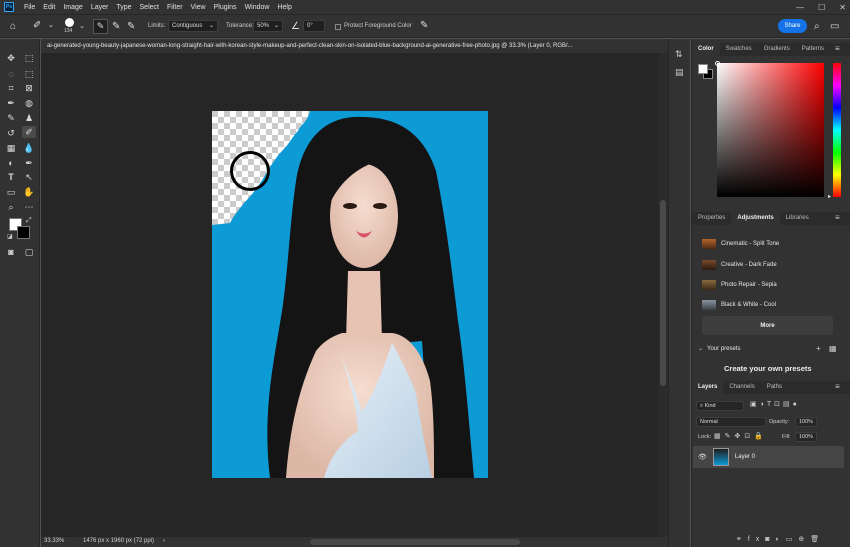  What do you see at coordinates (11, 133) in the screenshot?
I see `history-brush-tool-icon: ↺` at bounding box center [11, 133].